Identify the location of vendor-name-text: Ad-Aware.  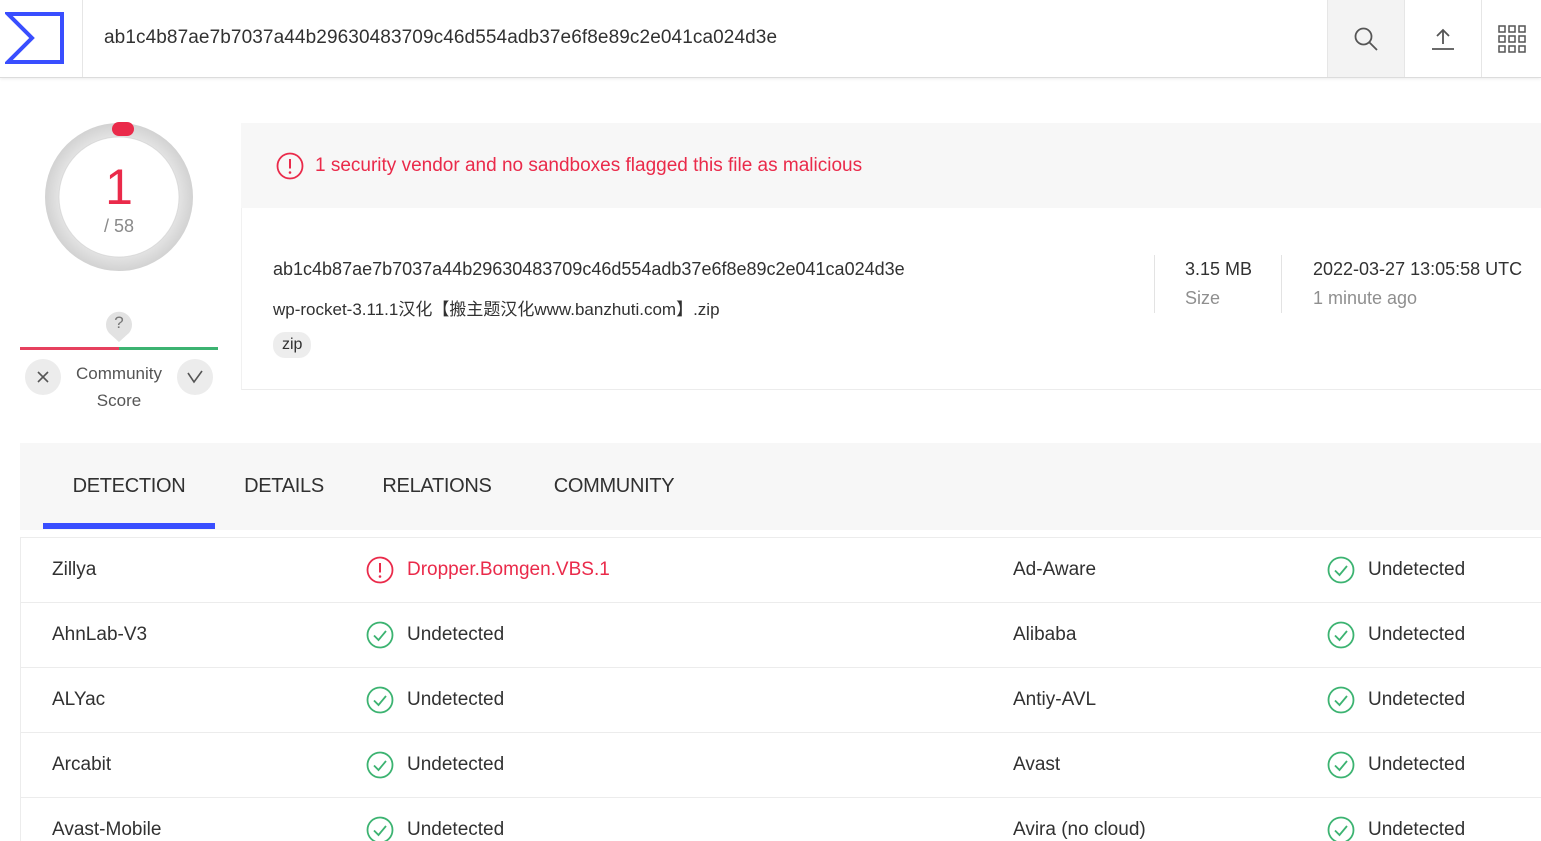
(1055, 569).